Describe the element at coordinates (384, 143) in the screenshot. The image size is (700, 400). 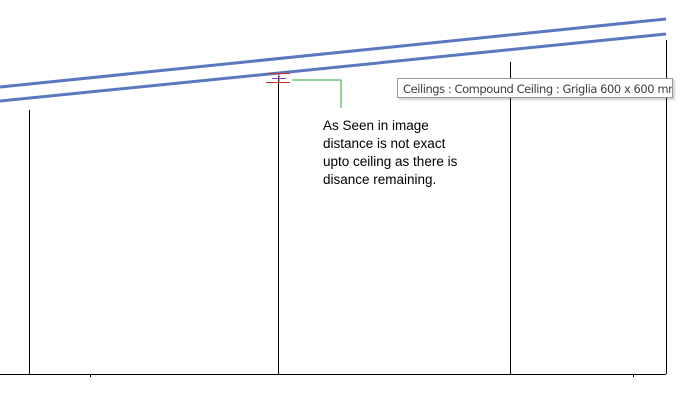
I see `annotation-line: distance is not exact` at that location.